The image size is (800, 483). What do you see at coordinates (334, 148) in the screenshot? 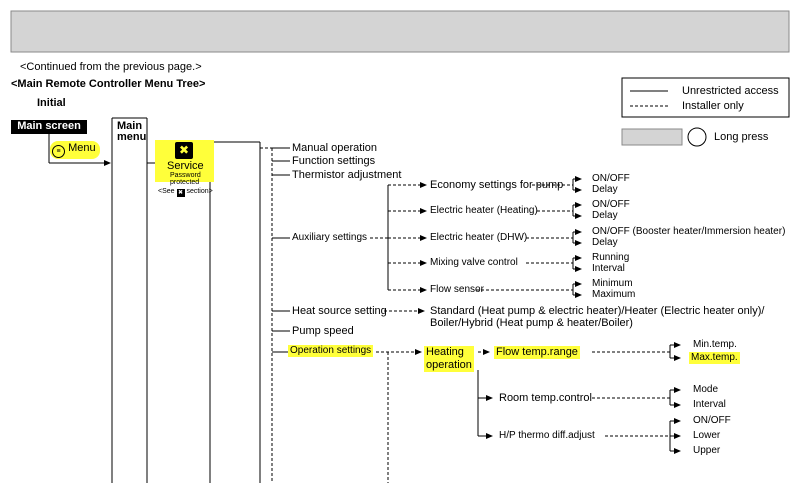
I see `manual-operation-item: Manual operation` at bounding box center [334, 148].